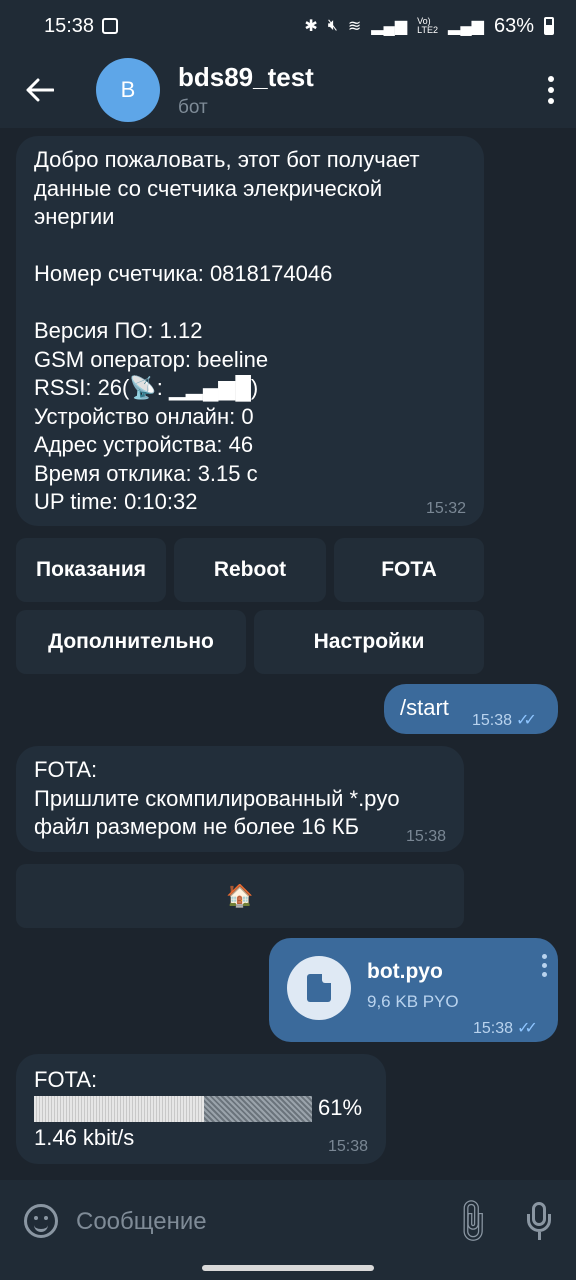  I want to click on fota-progress-bar, so click(173, 1109).